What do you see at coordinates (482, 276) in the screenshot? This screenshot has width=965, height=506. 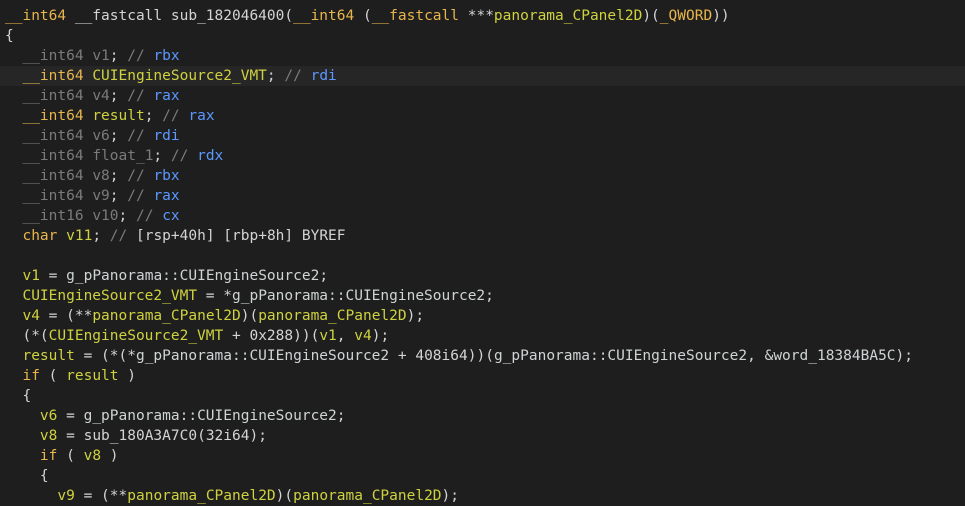 I see `code-line: v1 = g_pPanorama::CUIEngineSource2;` at bounding box center [482, 276].